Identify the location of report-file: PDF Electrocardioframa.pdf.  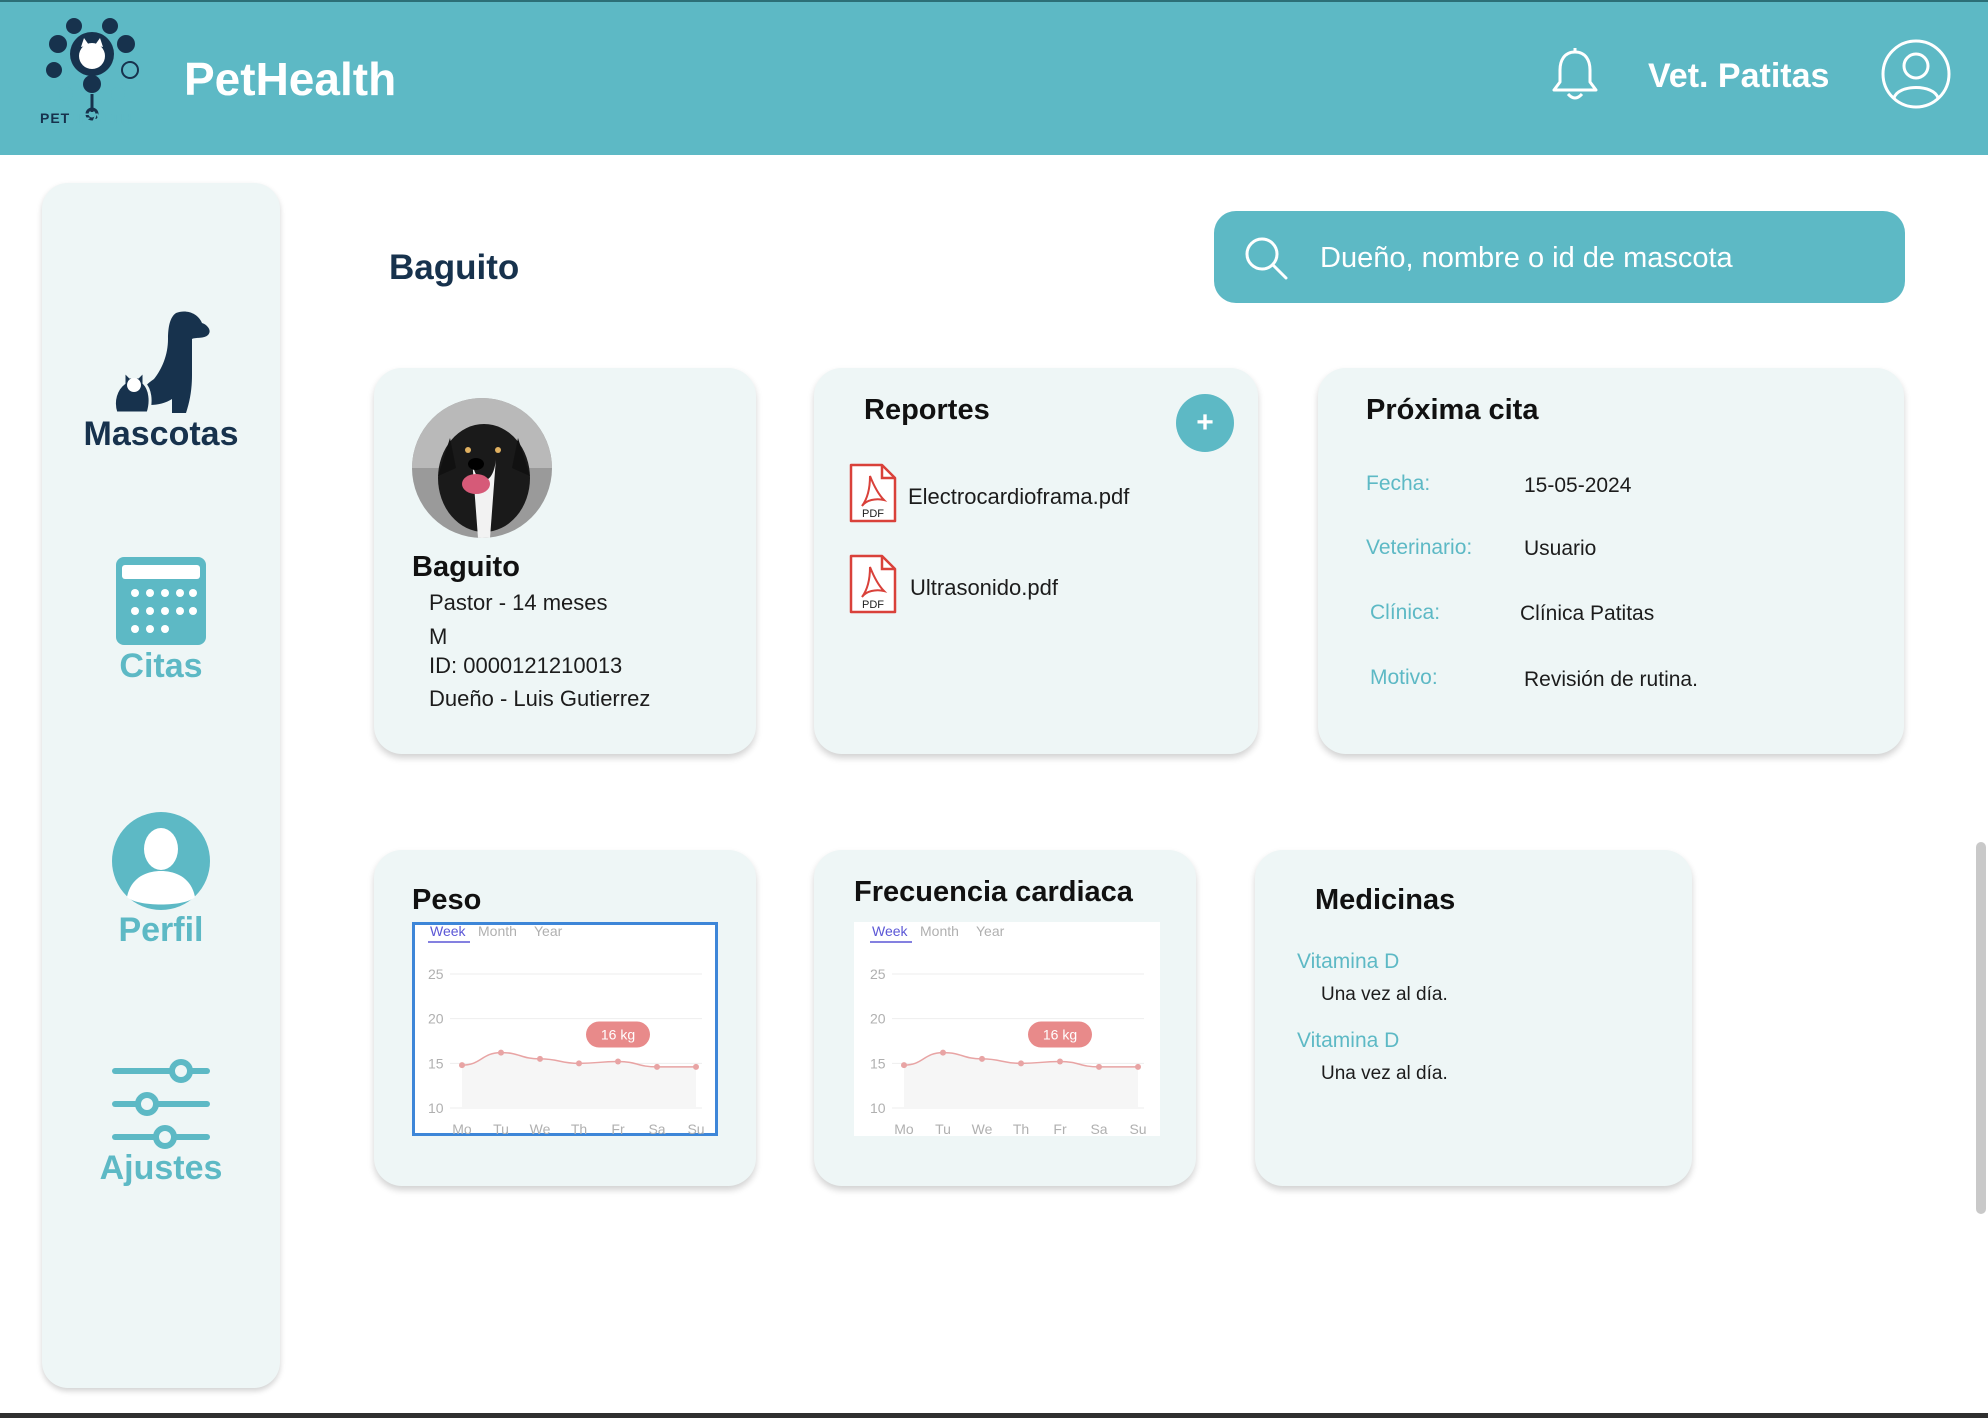
(1018, 494).